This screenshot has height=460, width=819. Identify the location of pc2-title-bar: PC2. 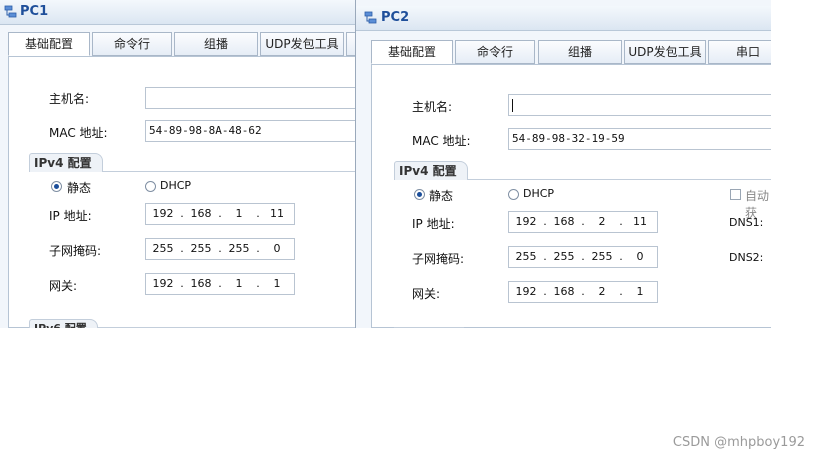
(563, 18).